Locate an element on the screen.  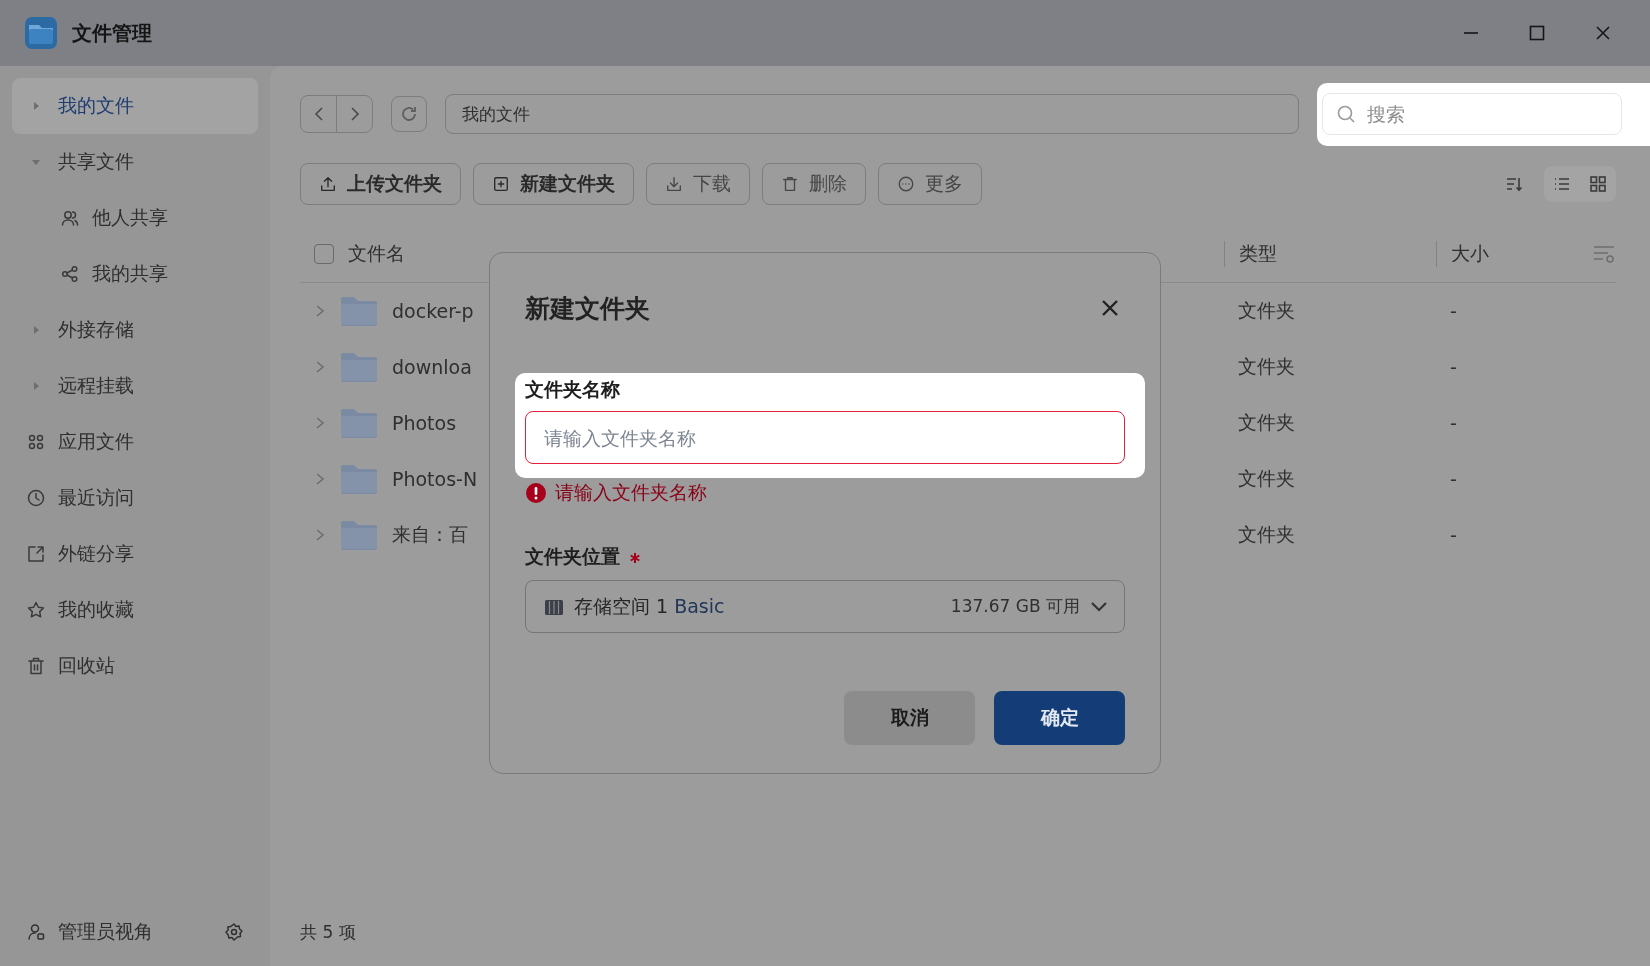
sidebar-item: 共享文件 is located at coordinates (135, 162).